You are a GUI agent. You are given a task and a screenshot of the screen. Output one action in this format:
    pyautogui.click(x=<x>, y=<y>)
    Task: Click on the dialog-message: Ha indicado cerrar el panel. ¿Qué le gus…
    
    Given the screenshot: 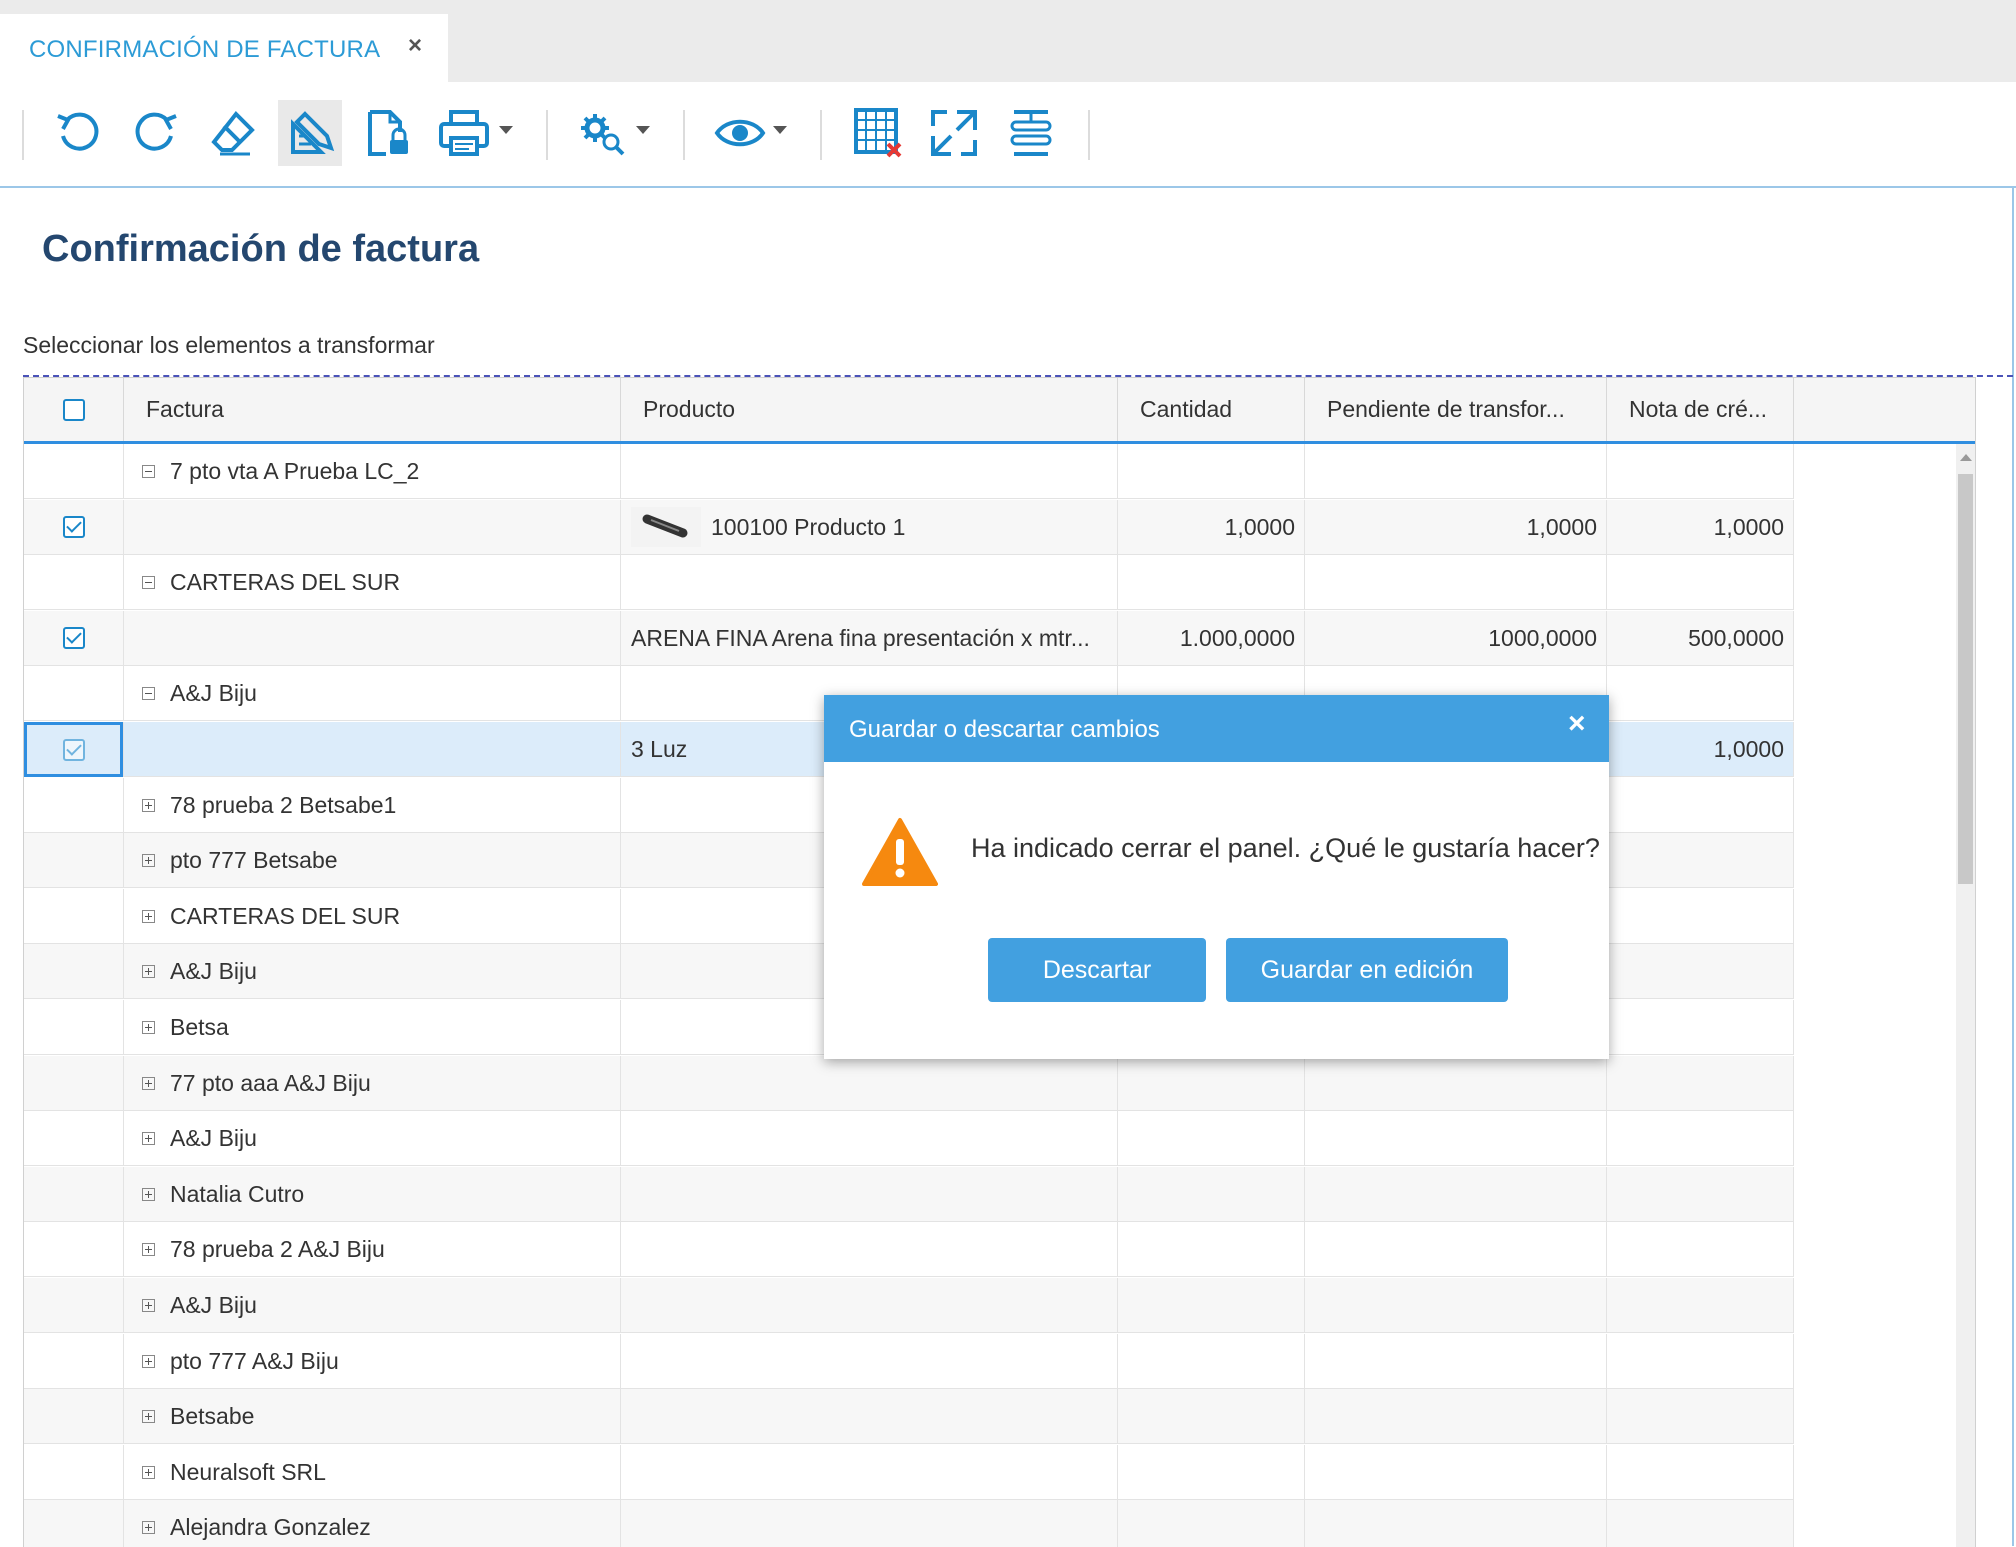 What is the action you would take?
    pyautogui.click(x=1285, y=848)
    